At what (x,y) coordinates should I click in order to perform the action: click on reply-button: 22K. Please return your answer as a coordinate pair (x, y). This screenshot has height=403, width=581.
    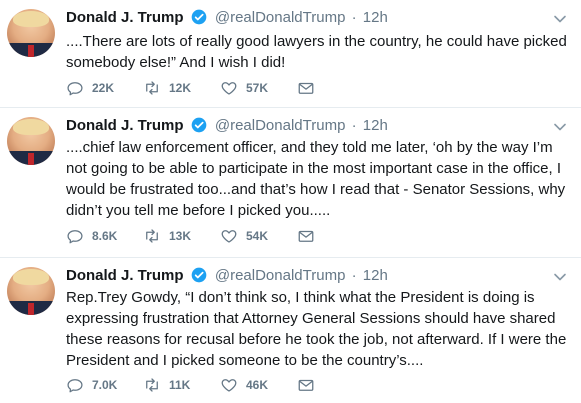
    Looking at the image, I should click on (104, 88).